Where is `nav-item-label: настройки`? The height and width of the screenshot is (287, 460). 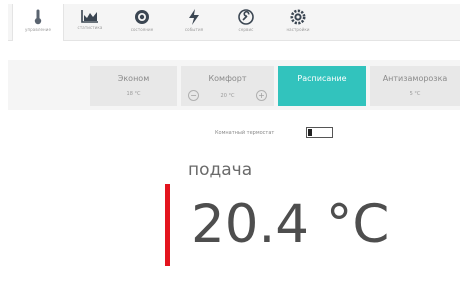 nav-item-label: настройки is located at coordinates (298, 29).